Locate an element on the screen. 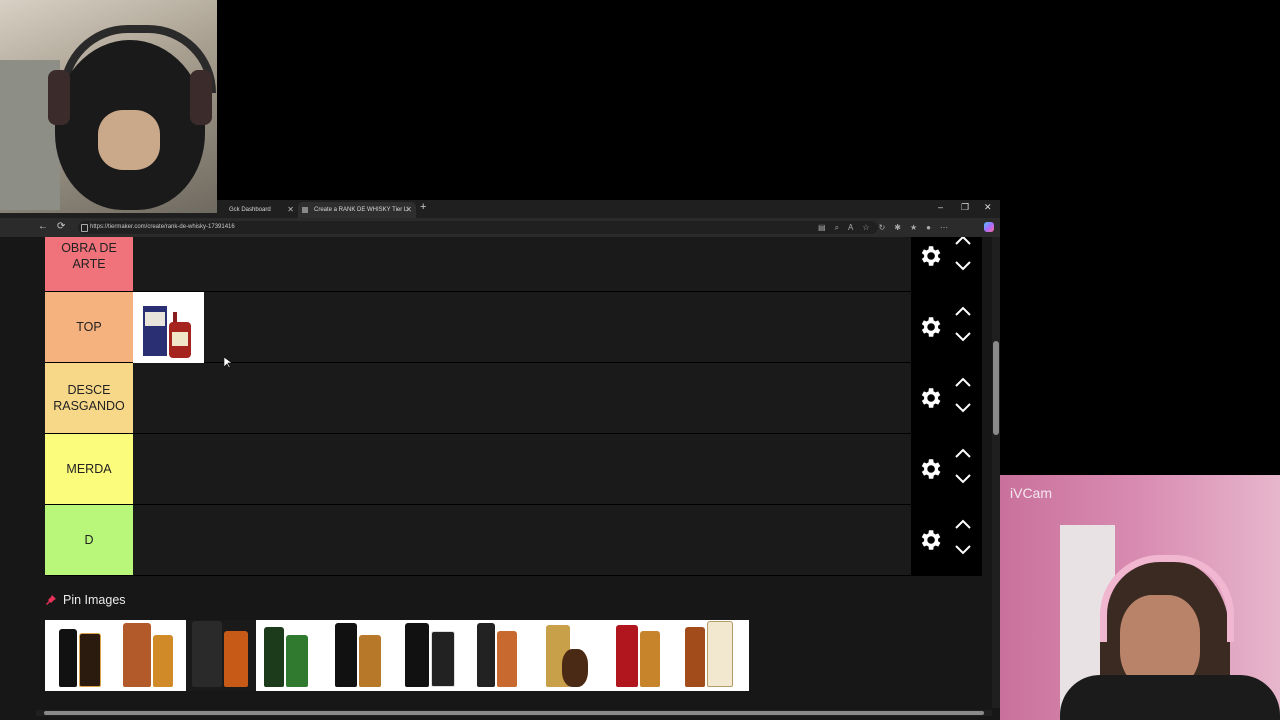 The width and height of the screenshot is (1280, 720). cat-face is located at coordinates (129, 140).